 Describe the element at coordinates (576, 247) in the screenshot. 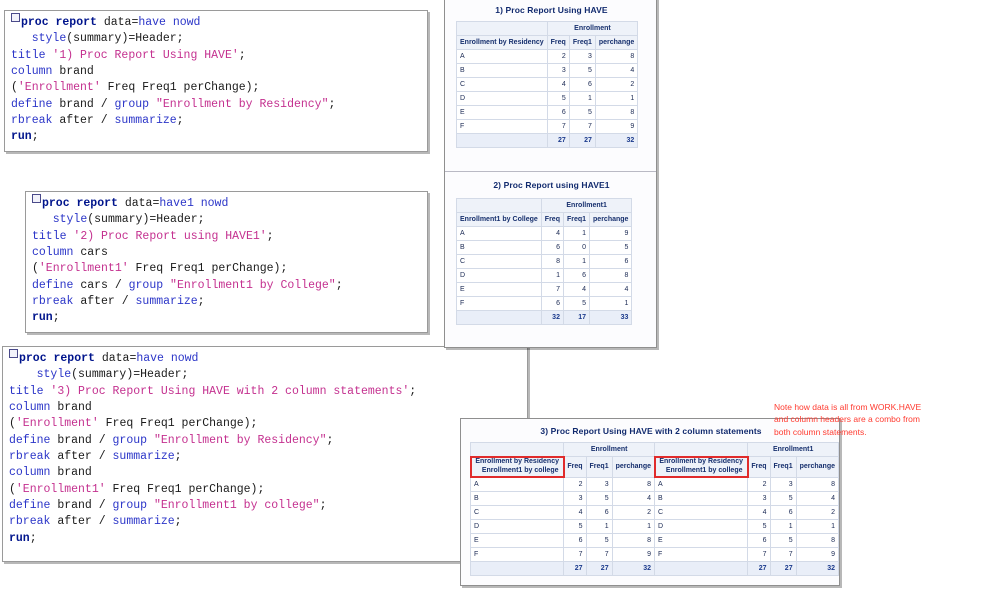

I see `data-cell: 0` at that location.